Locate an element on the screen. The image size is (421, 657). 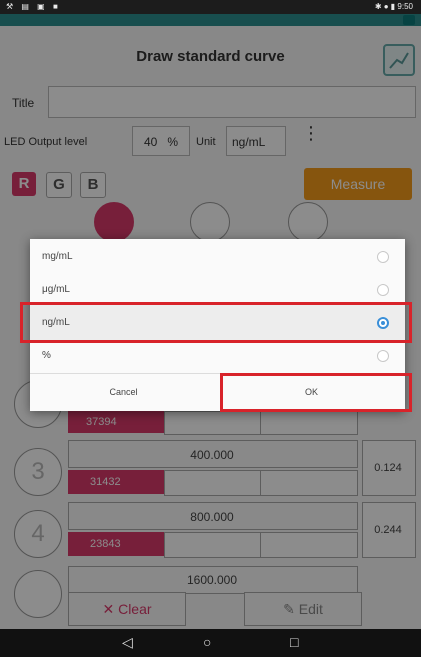
back-icon: ◁ is located at coordinates (127, 642).